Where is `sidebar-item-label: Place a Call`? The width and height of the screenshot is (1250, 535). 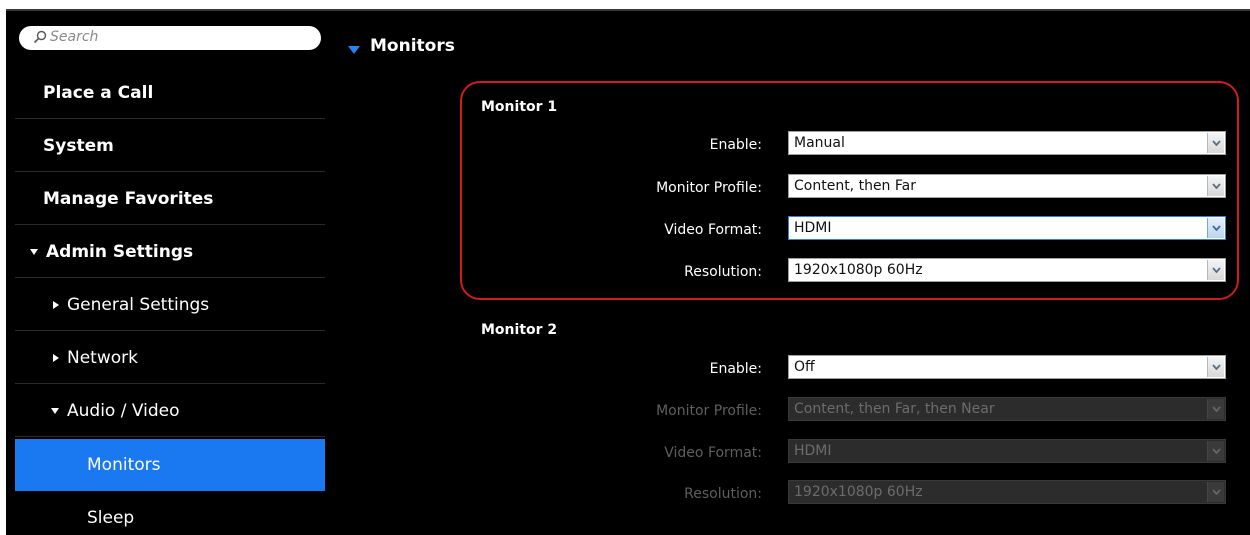
sidebar-item-label: Place a Call is located at coordinates (98, 92).